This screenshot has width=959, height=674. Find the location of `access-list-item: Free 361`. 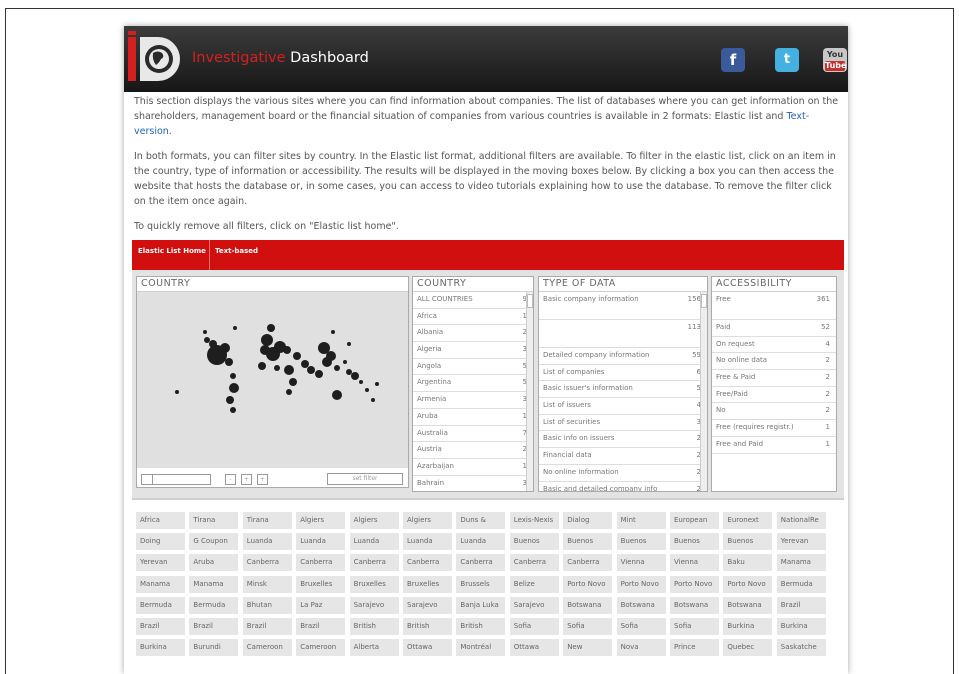

access-list-item: Free 361 is located at coordinates (774, 306).